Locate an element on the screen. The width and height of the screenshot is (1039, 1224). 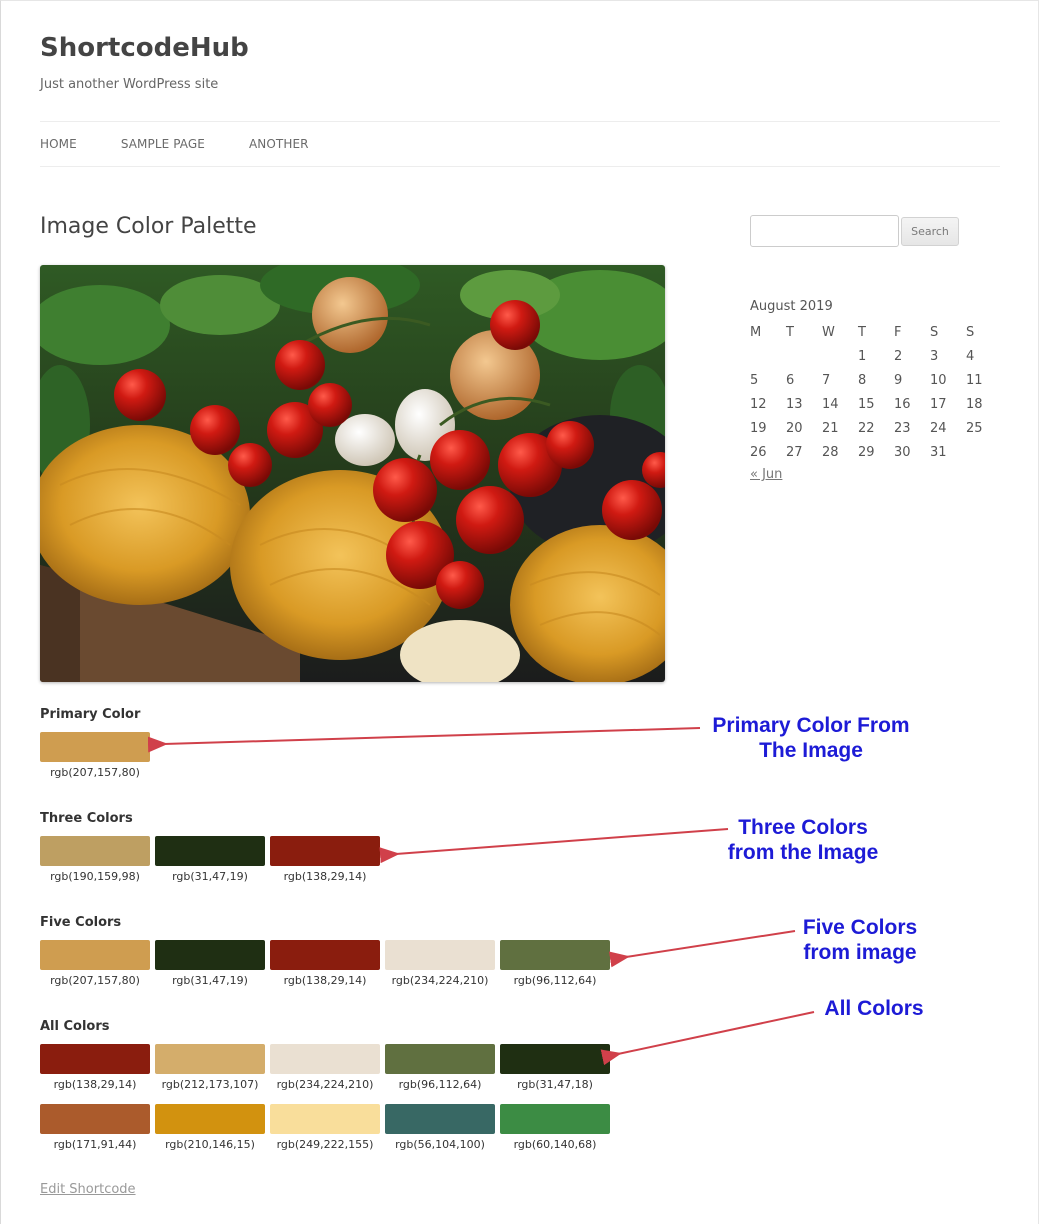
annotation-all: All Colors is located at coordinates (874, 1008).